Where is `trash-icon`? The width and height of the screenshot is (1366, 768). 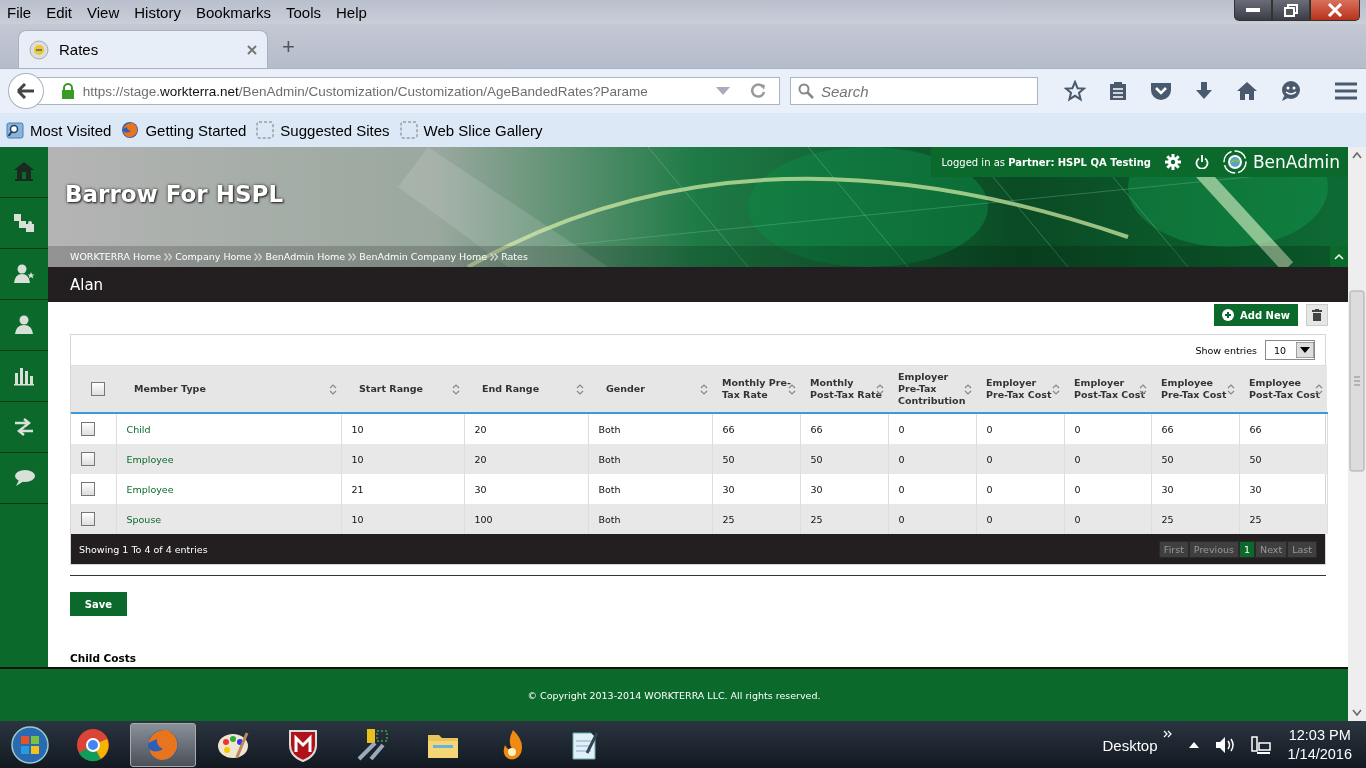
trash-icon is located at coordinates (1317, 315).